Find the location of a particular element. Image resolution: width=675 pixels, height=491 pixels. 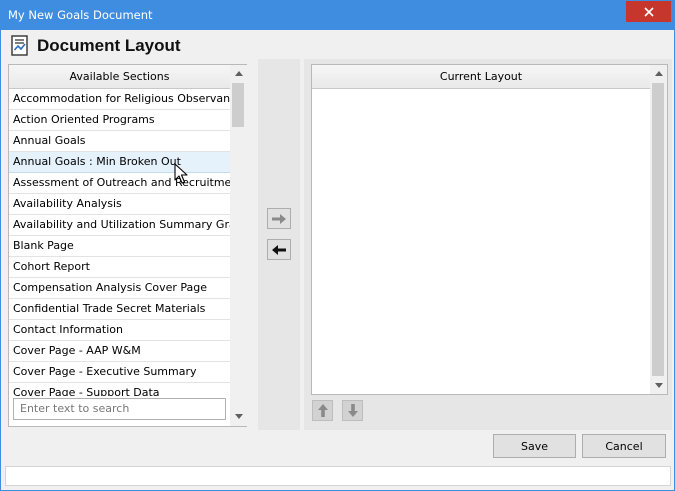

list-item: Compensation Analysis Cover Page is located at coordinates (119, 288).